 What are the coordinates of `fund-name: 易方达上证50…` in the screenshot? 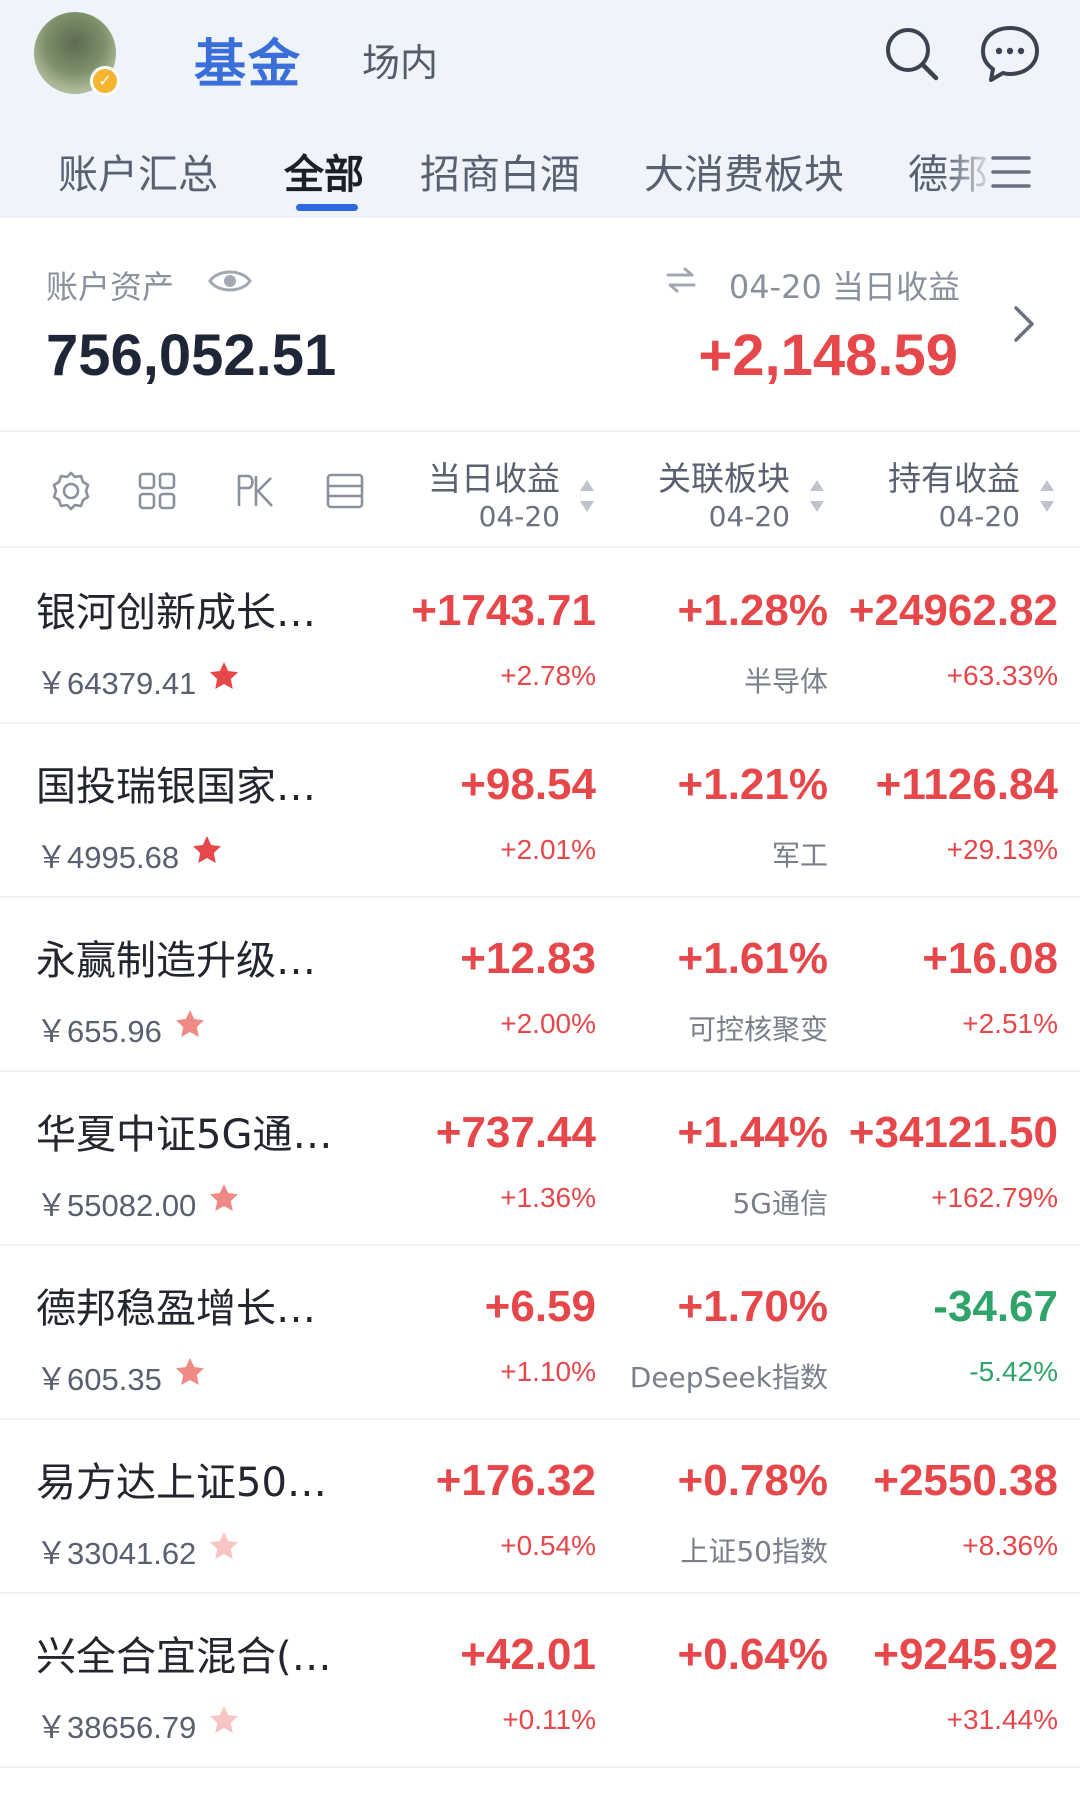 It's located at (181, 1483).